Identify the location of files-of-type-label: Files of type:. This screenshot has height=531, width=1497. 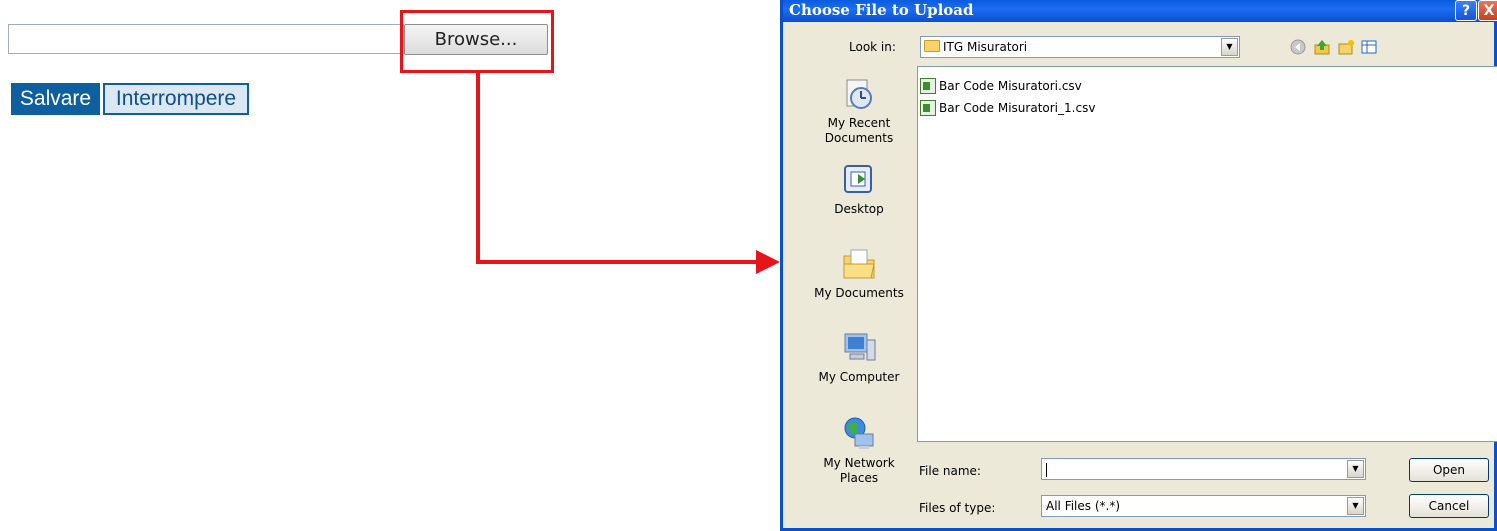
(957, 508).